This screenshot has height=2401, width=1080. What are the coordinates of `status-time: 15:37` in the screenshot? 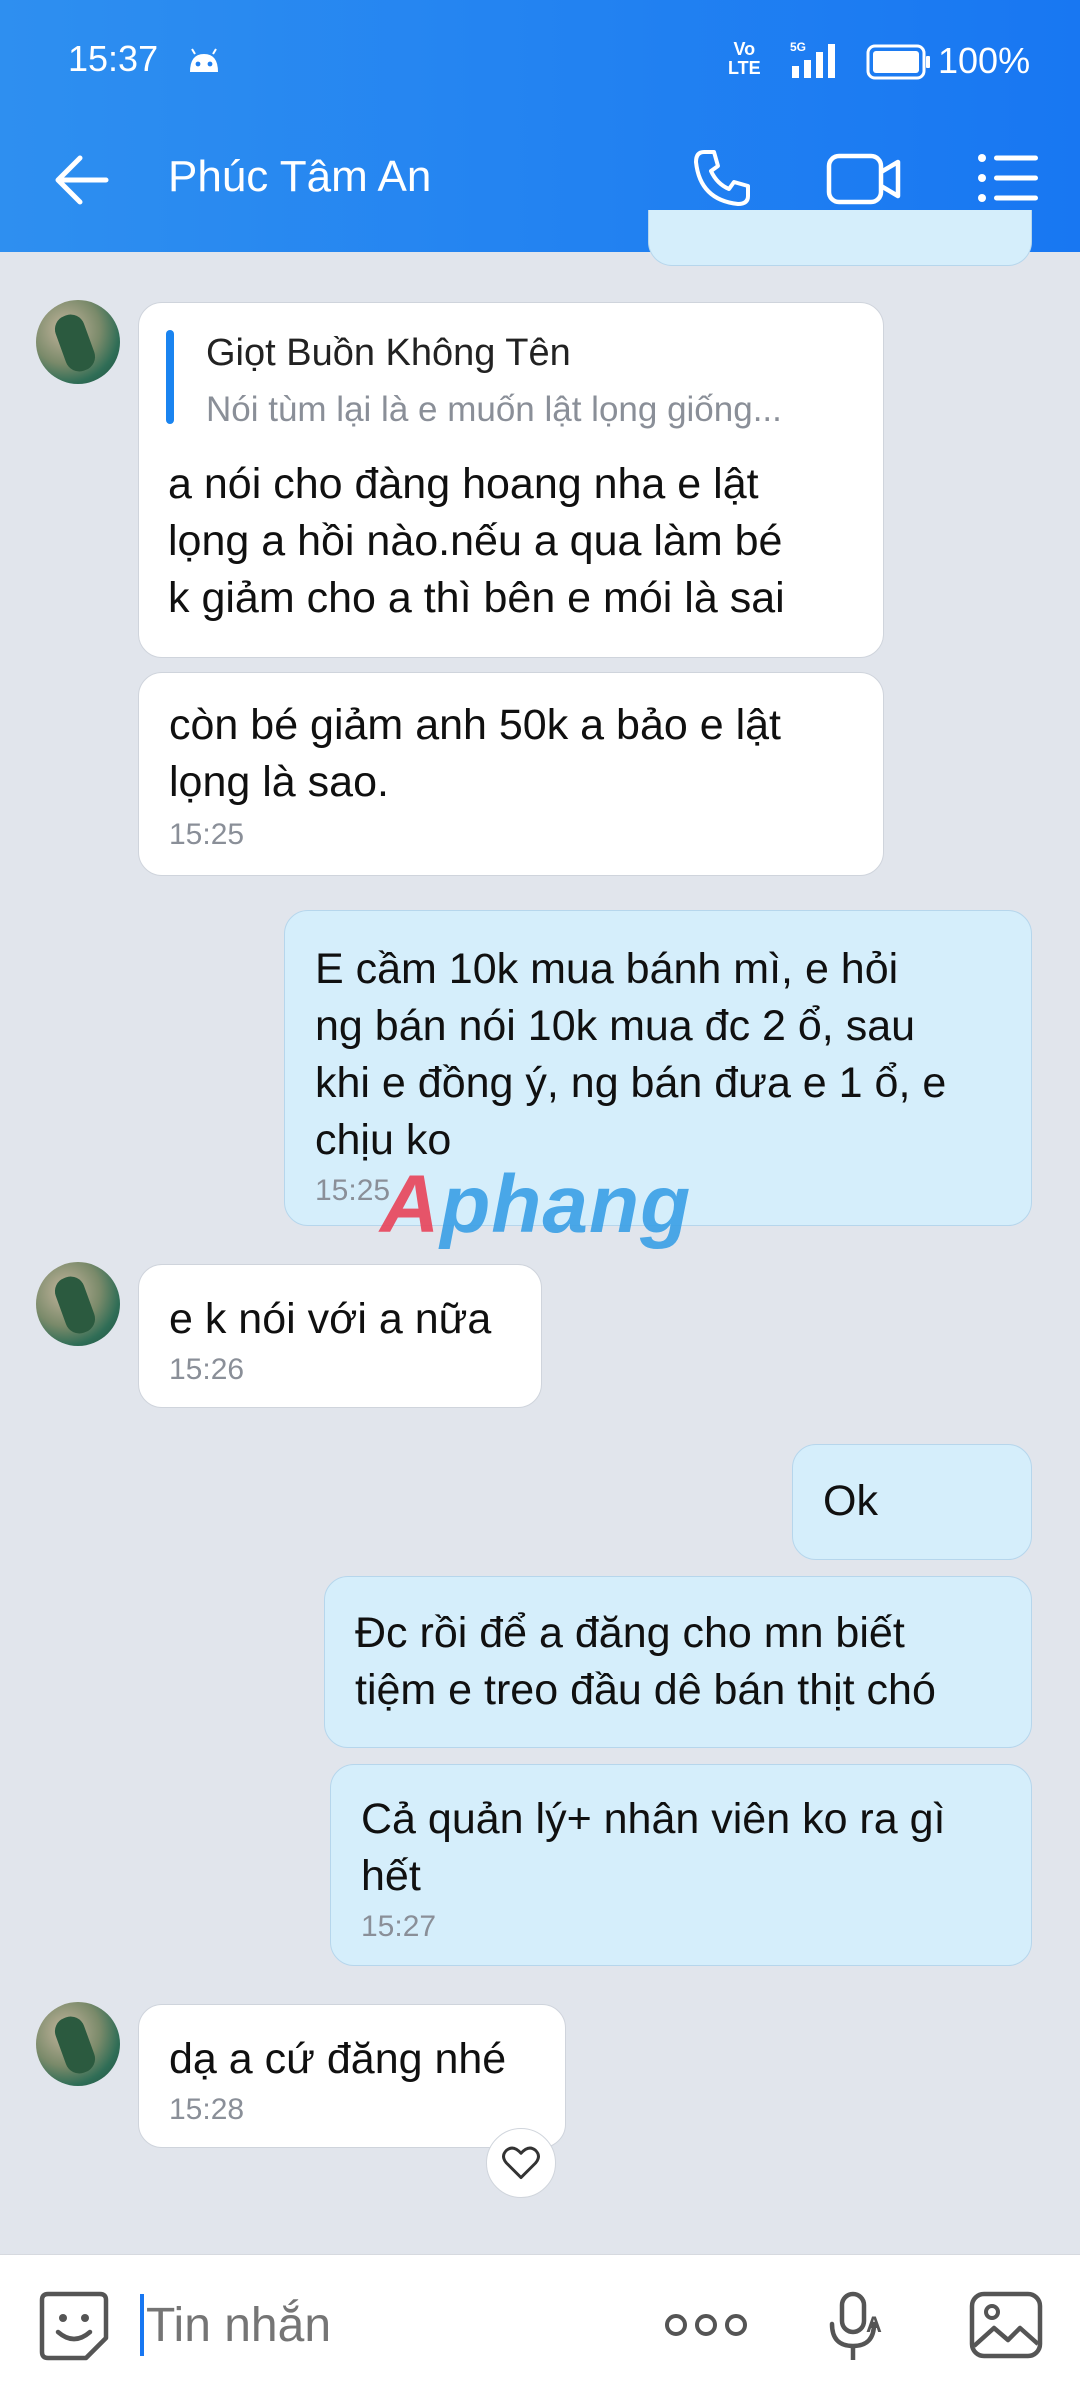 It's located at (113, 58).